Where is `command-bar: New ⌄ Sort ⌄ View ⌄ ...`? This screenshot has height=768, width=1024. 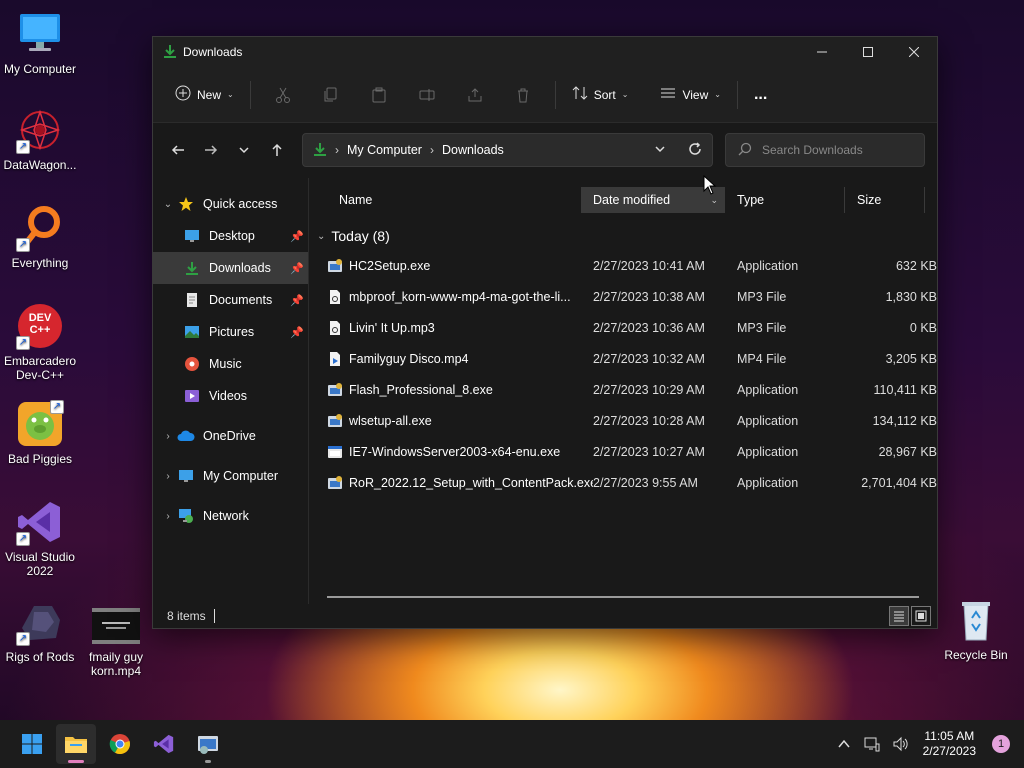 command-bar: New ⌄ Sort ⌄ View ⌄ ... is located at coordinates (545, 95).